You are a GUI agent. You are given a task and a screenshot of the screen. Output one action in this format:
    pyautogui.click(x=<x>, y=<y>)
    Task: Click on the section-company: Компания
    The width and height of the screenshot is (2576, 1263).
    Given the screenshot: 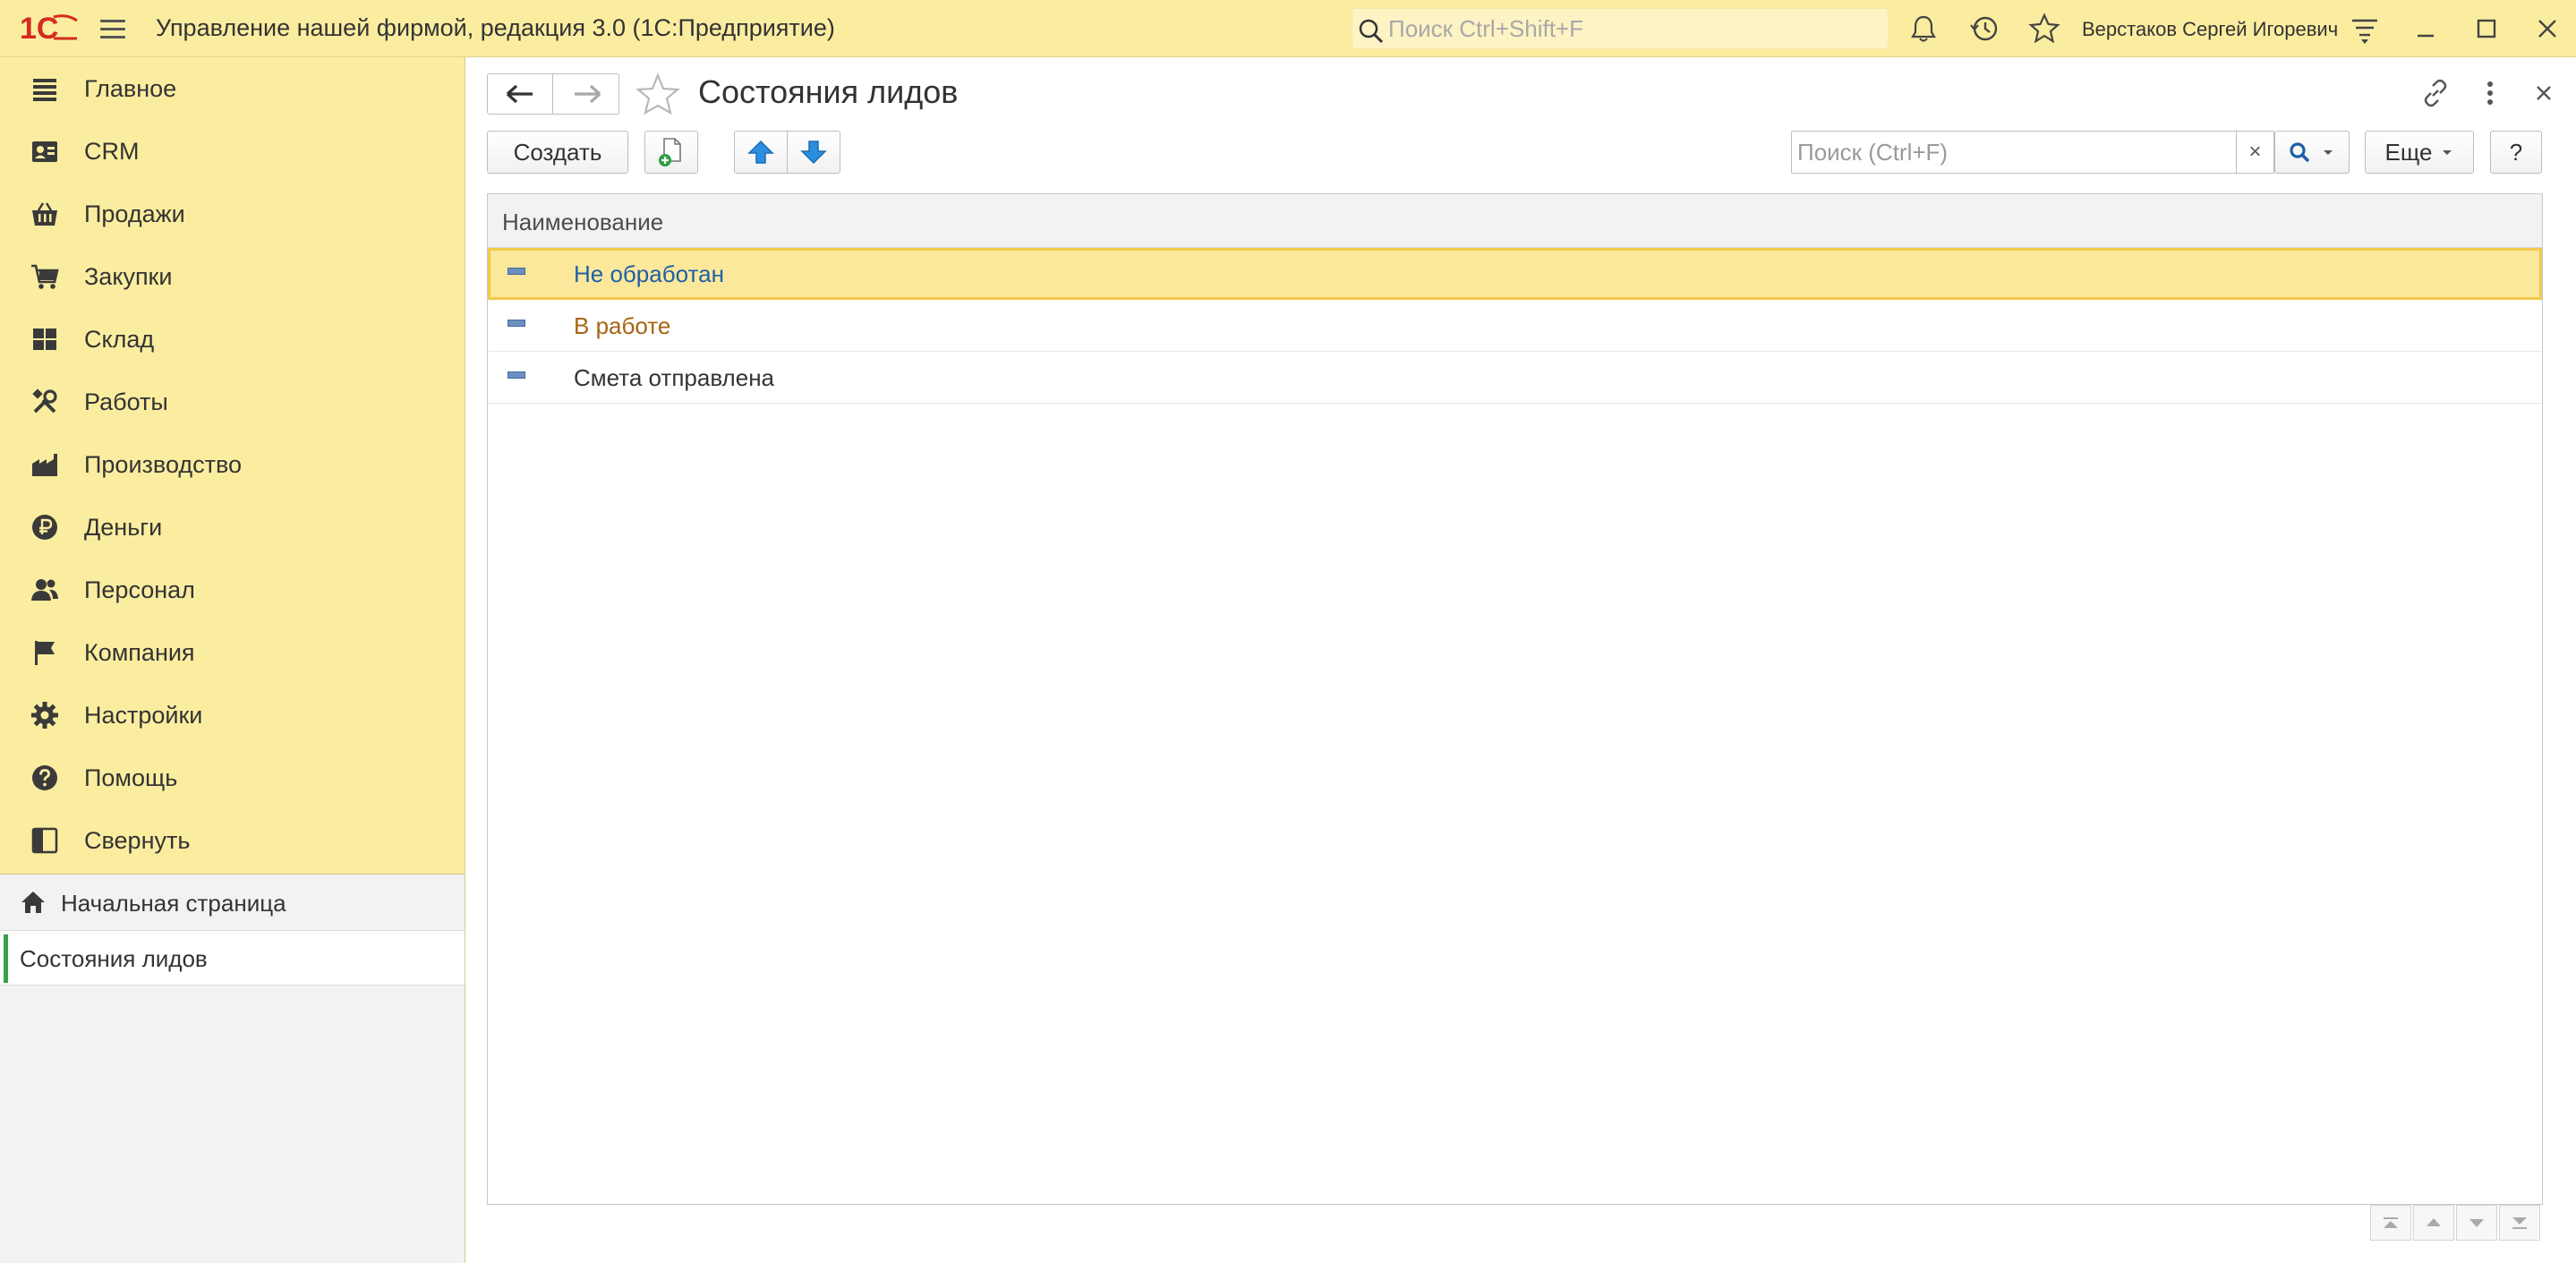 What is the action you would take?
    pyautogui.click(x=232, y=653)
    